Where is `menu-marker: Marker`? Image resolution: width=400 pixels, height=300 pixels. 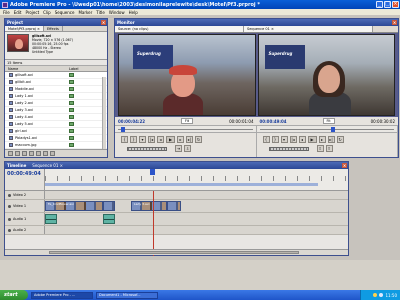 menu-marker: Marker is located at coordinates (85, 12).